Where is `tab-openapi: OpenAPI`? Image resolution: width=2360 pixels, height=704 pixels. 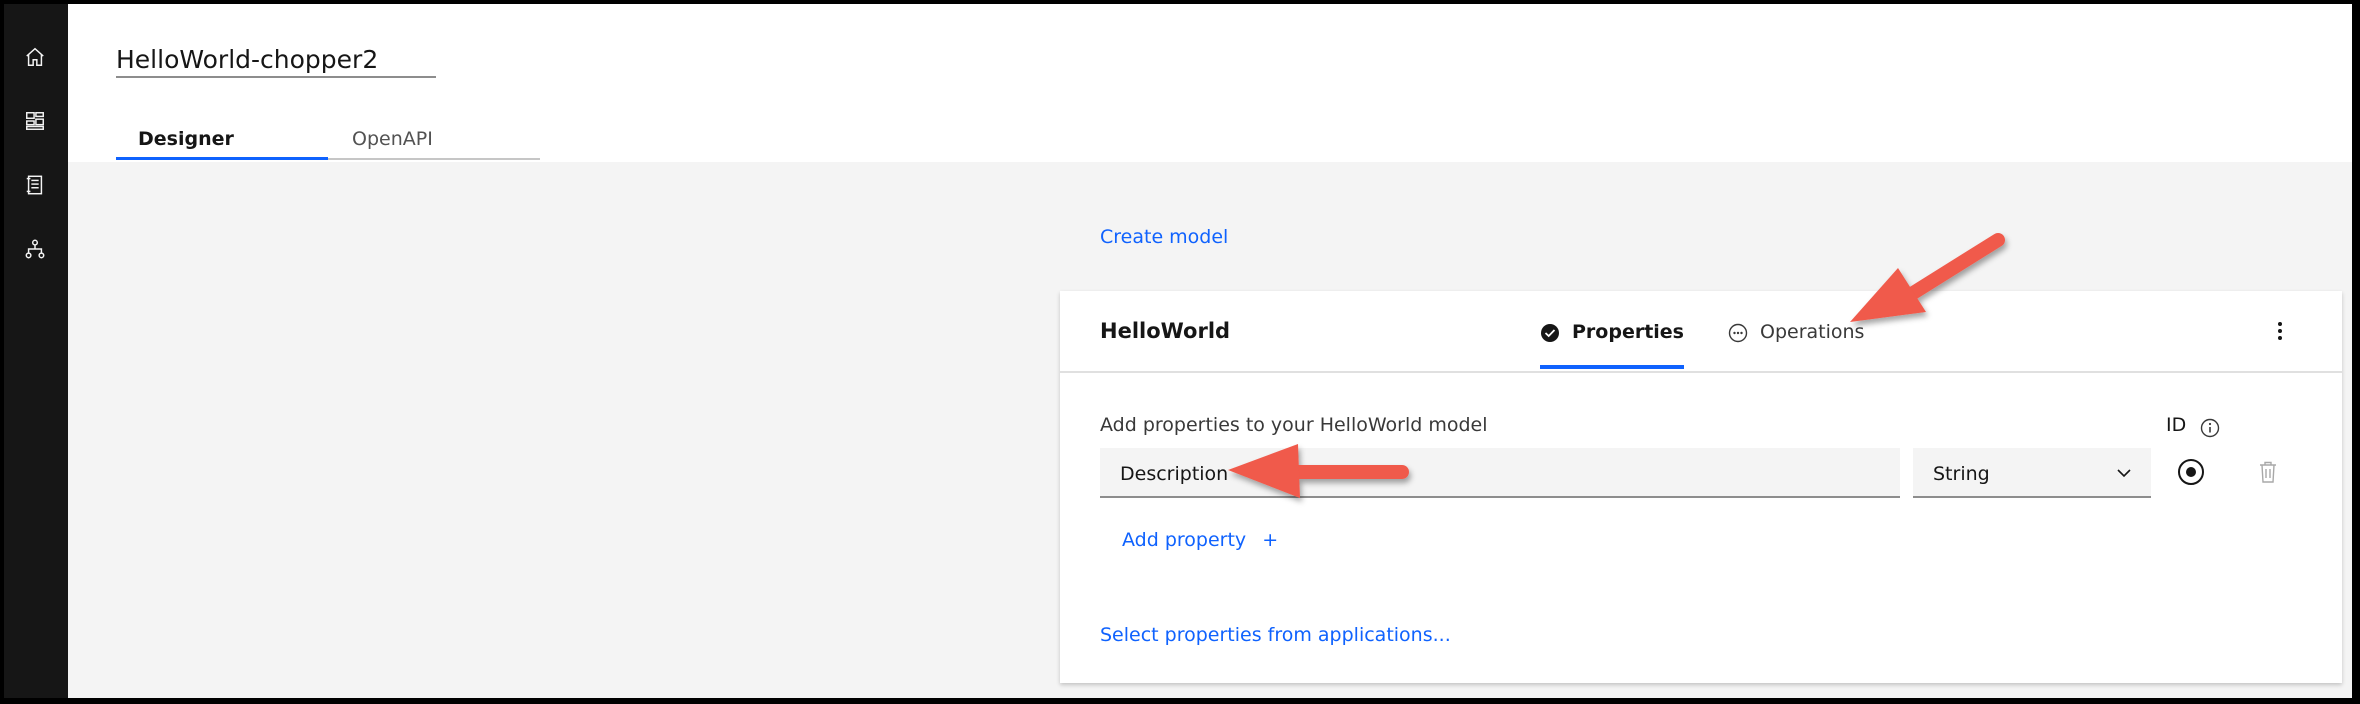 tab-openapi: OpenAPI is located at coordinates (434, 138).